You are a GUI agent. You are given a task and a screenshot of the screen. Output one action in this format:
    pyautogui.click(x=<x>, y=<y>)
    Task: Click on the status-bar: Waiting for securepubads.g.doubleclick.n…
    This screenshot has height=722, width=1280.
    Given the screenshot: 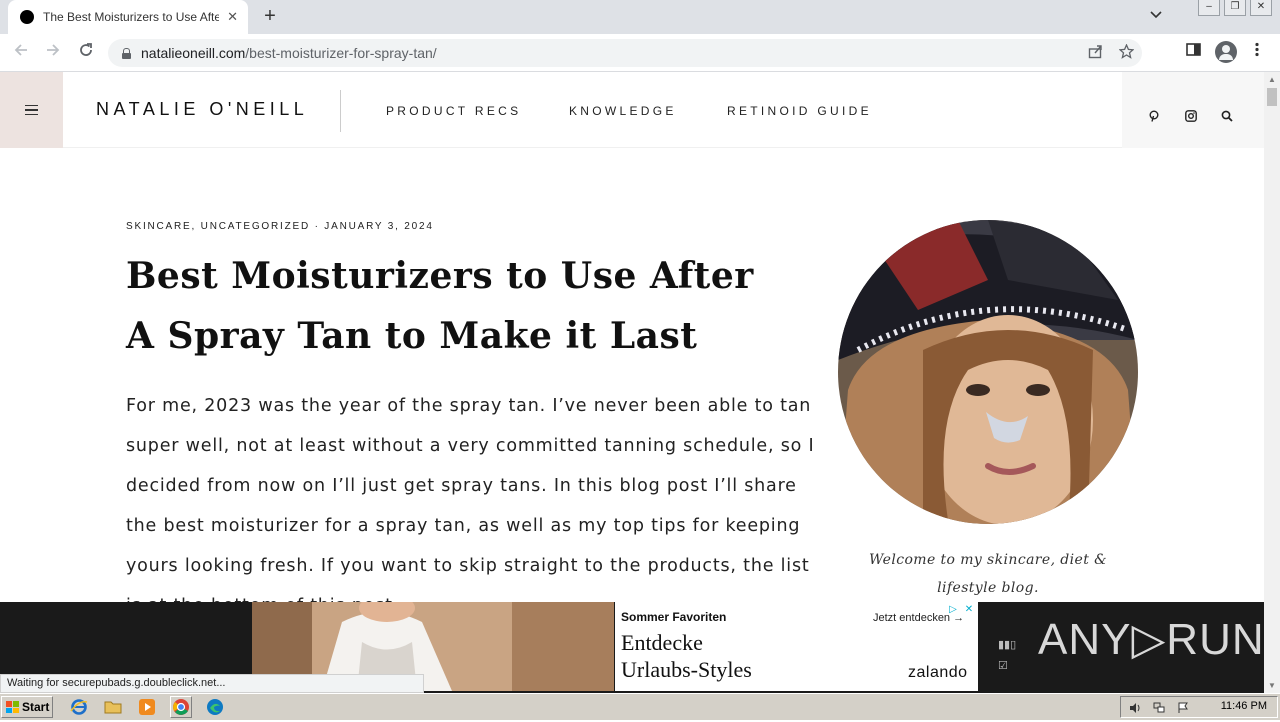 What is the action you would take?
    pyautogui.click(x=212, y=683)
    